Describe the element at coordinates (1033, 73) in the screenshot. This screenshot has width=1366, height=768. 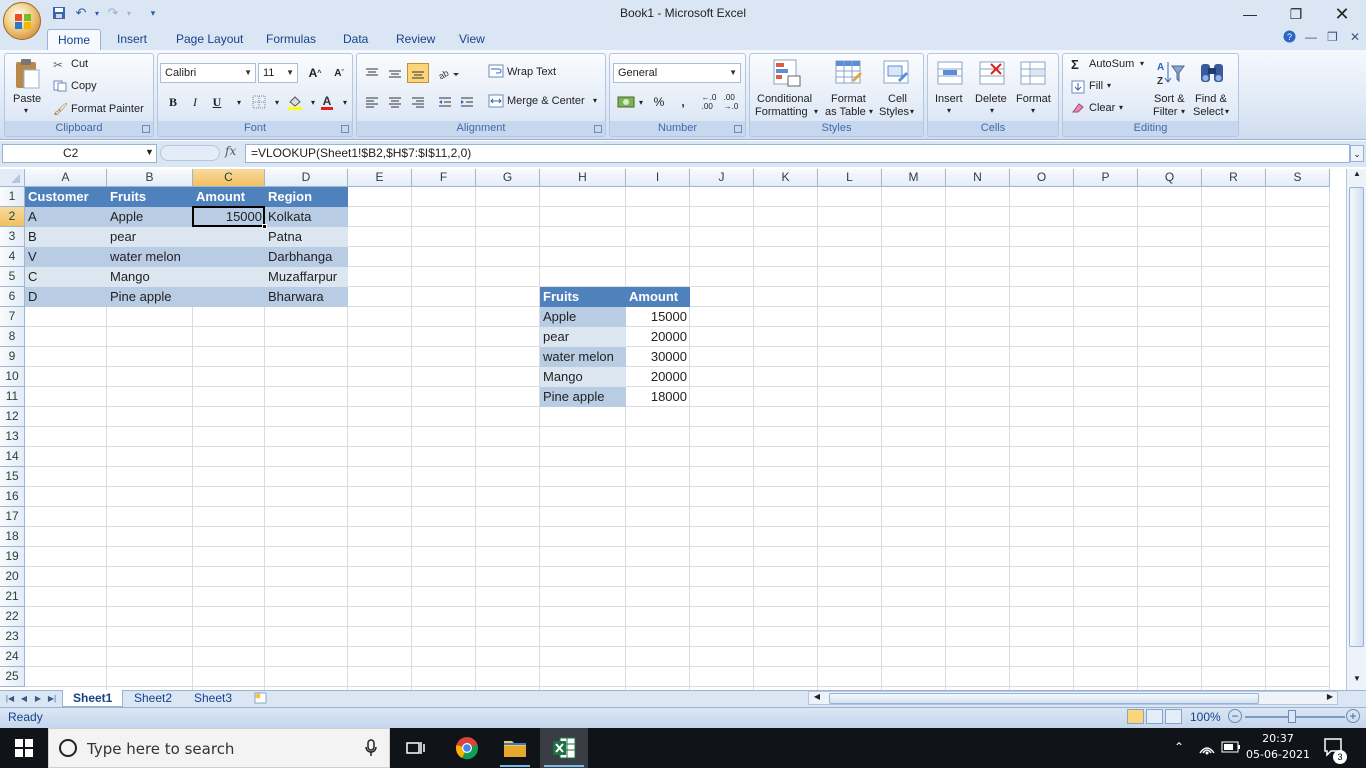
I see `format-cells-icon` at that location.